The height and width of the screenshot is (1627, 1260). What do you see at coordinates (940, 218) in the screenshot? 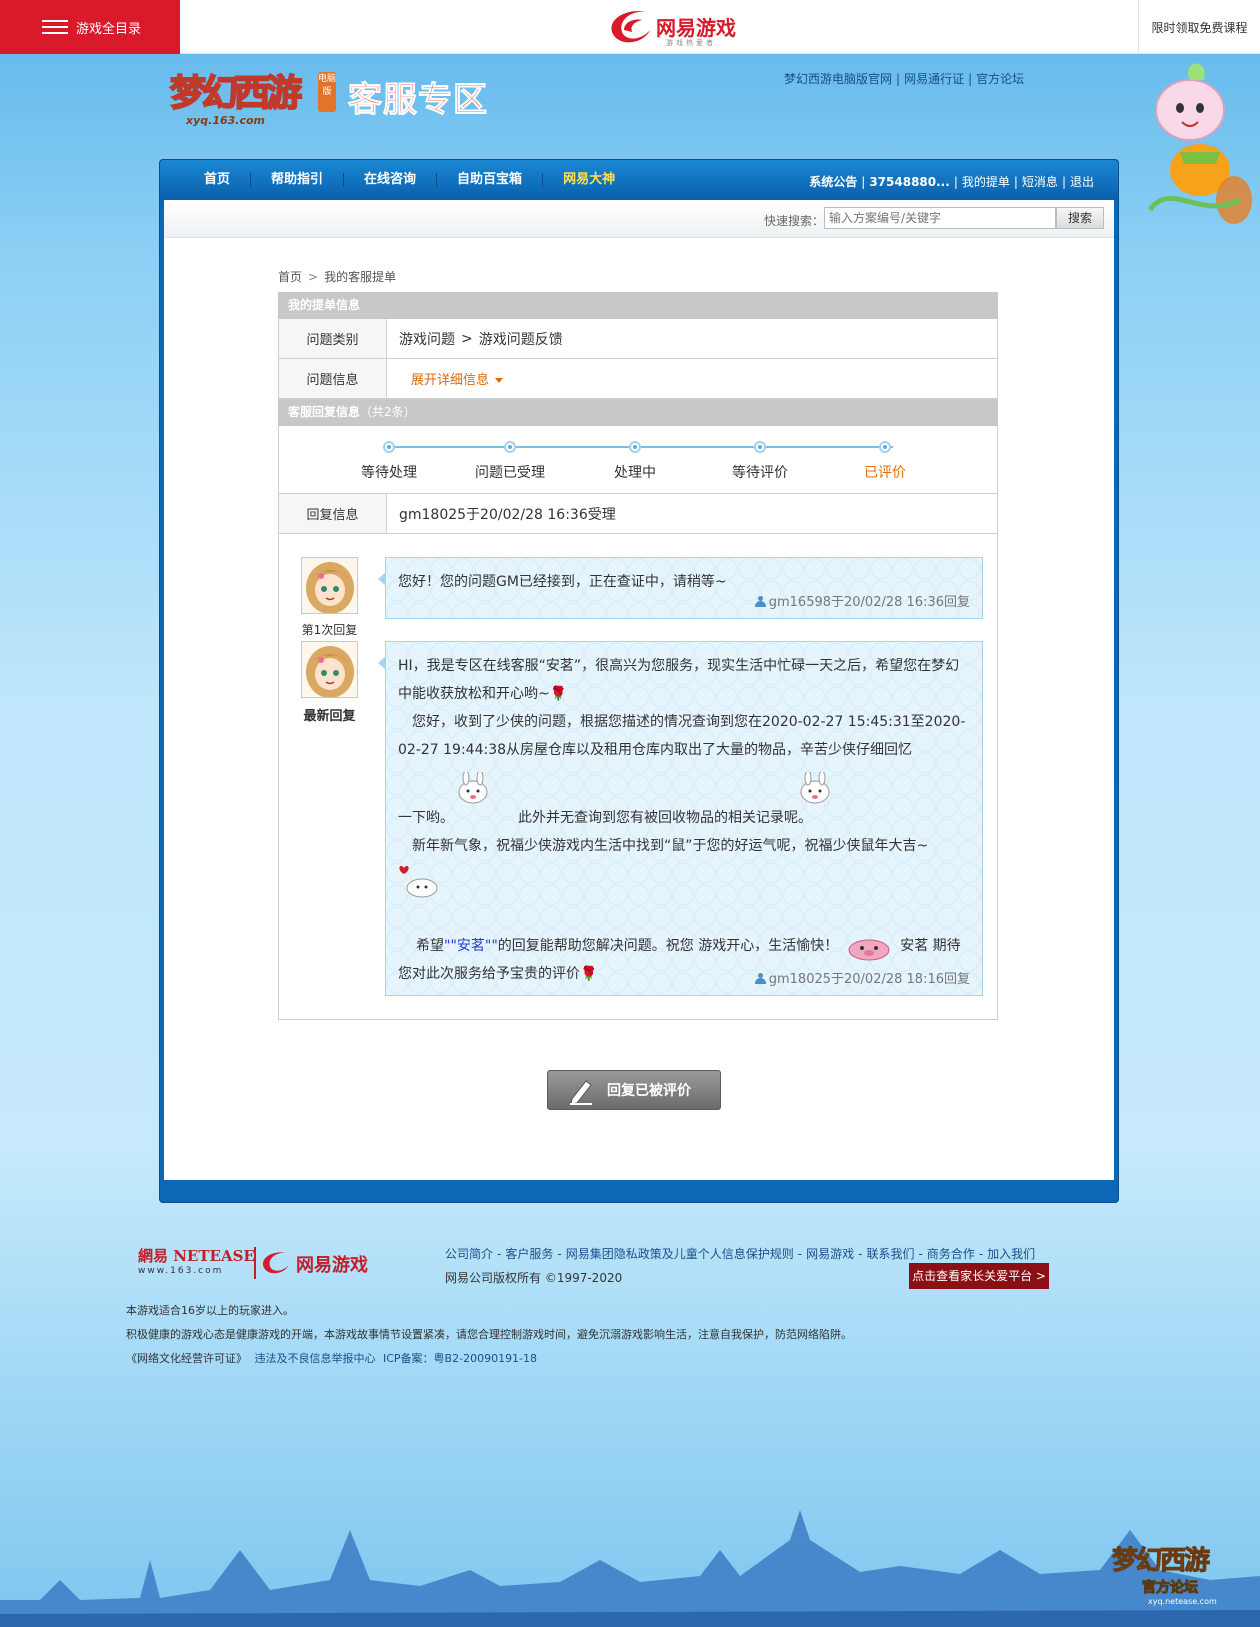
I see `search-input` at bounding box center [940, 218].